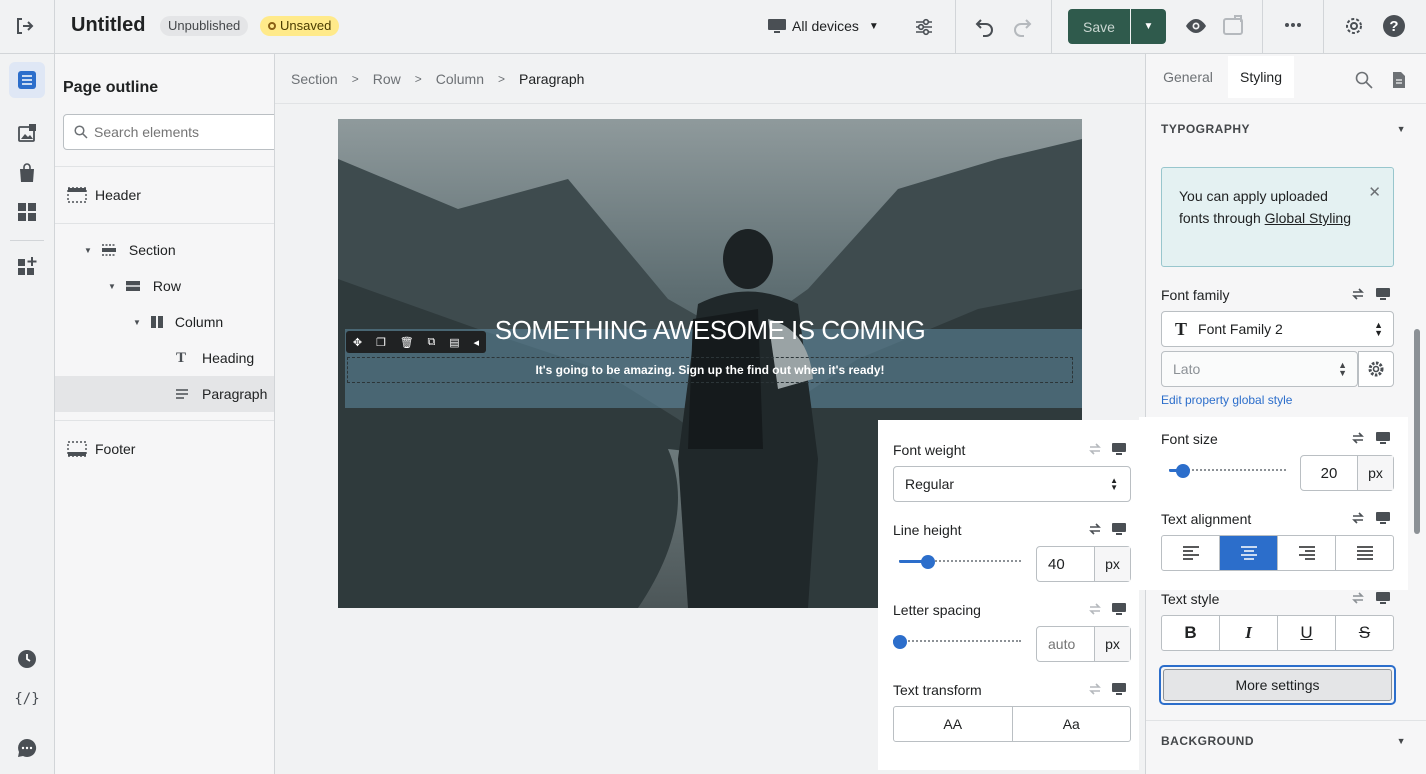  I want to click on breadcrumb-item: Row, so click(387, 79).